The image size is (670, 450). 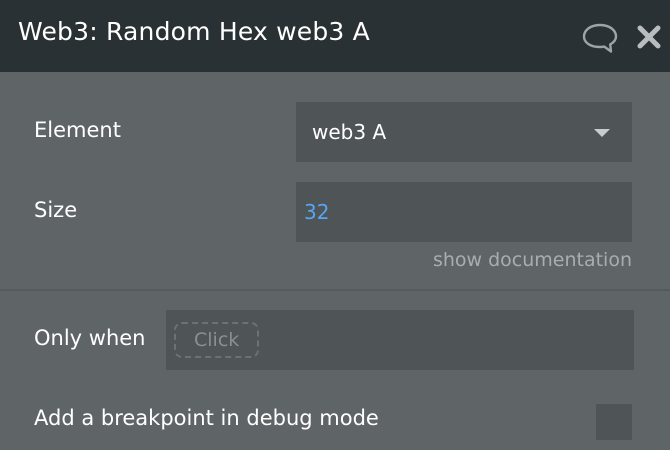 What do you see at coordinates (602, 133) in the screenshot?
I see `chevron-down-icon` at bounding box center [602, 133].